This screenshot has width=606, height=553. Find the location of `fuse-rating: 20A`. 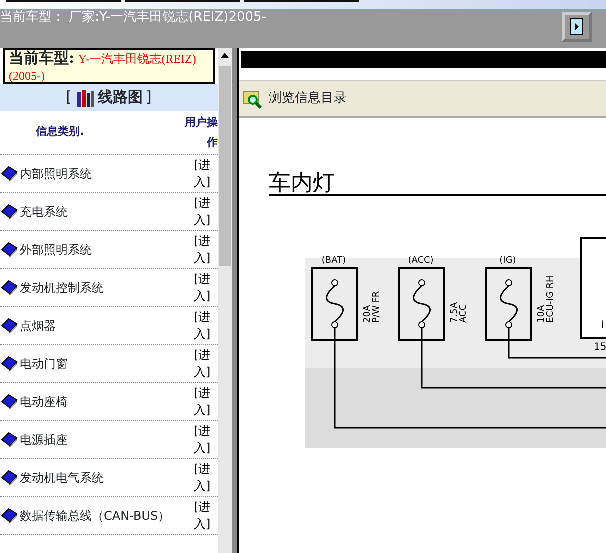

fuse-rating: 20A is located at coordinates (368, 314).